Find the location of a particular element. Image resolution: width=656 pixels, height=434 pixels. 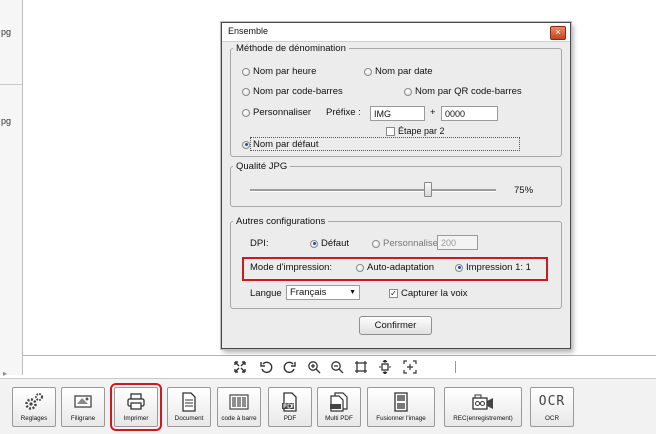

document-label: Document is located at coordinates (189, 418).